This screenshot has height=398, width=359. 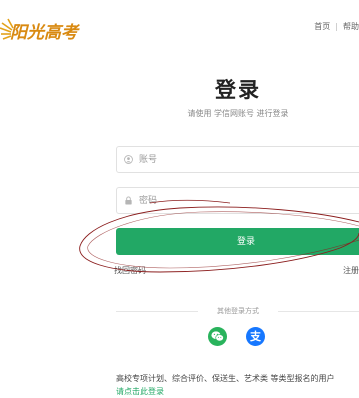 I want to click on password-field, so click(x=237, y=200).